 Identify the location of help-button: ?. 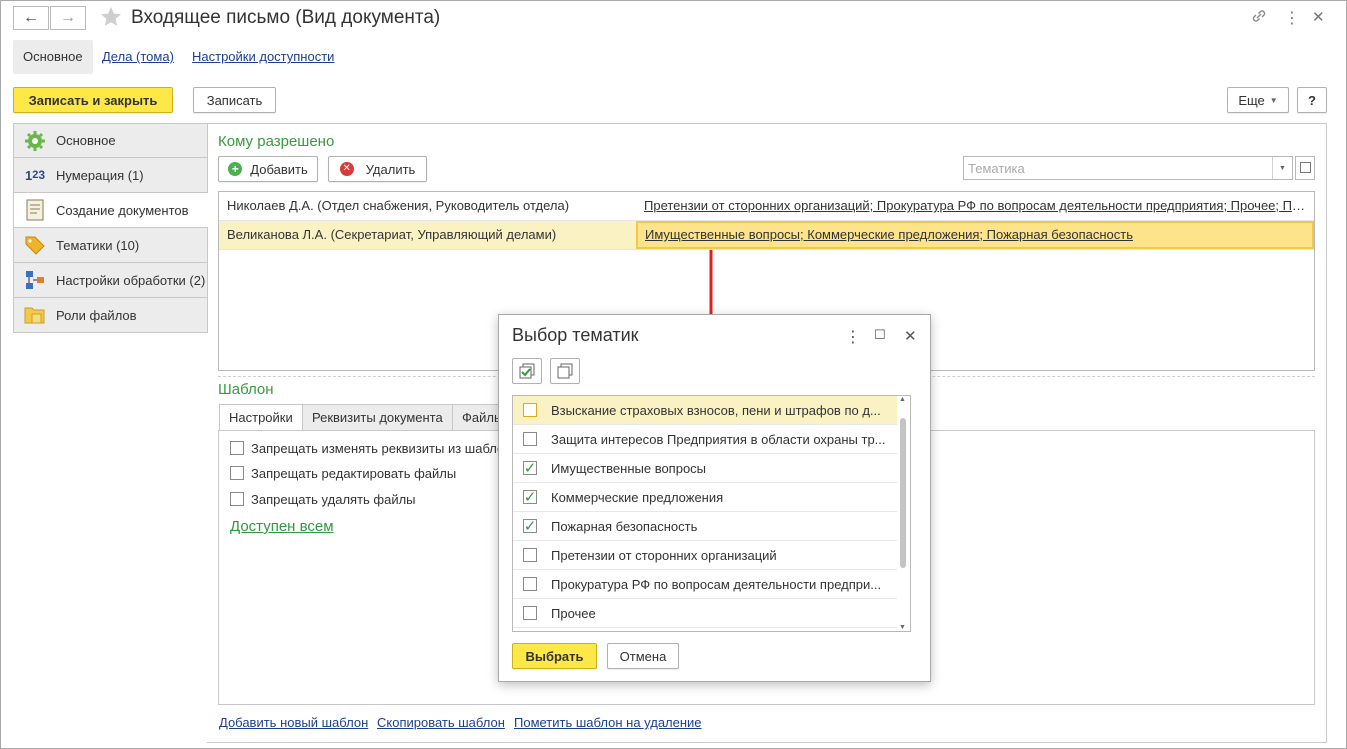
(1312, 100).